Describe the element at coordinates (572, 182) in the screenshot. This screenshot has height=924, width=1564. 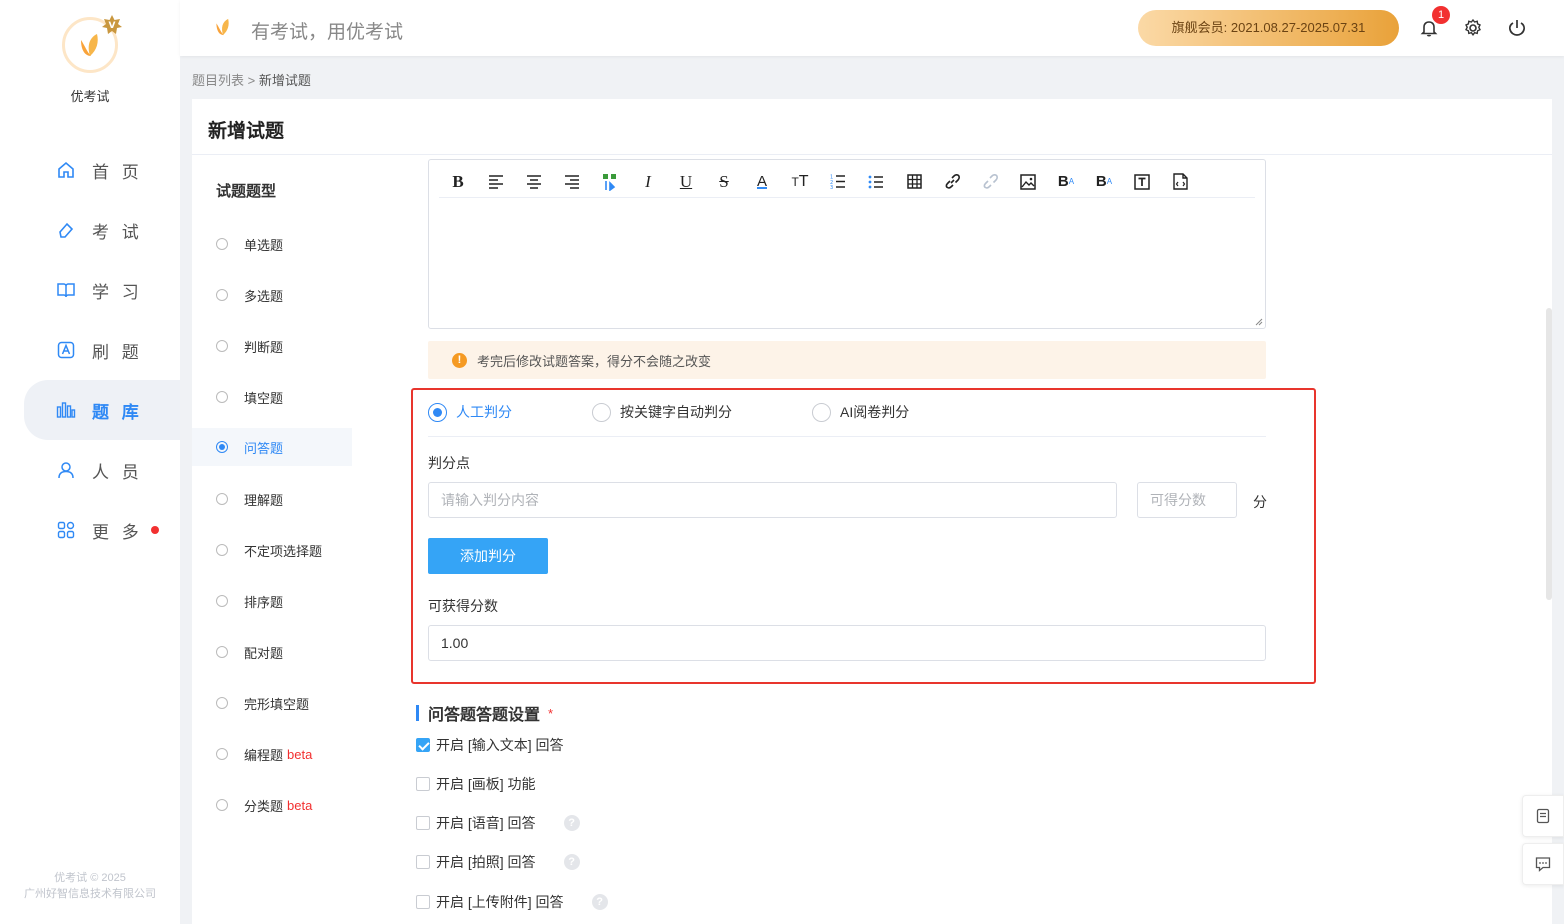
I see `align-right-icon` at that location.